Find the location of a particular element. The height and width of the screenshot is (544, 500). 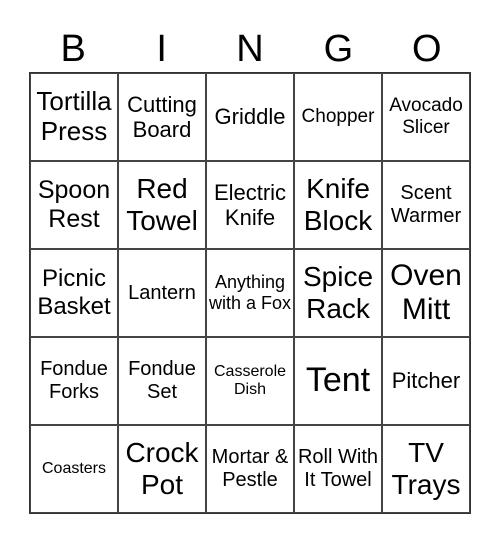

bingo-cell: Roll With It Towel is located at coordinates (338, 469).